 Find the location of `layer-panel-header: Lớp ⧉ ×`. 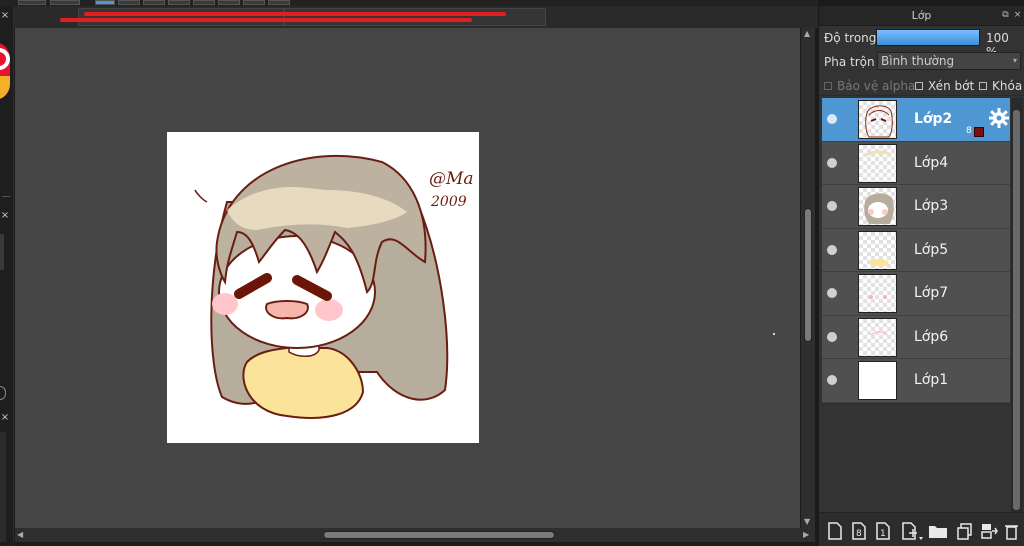

layer-panel-header: Lớp ⧉ × is located at coordinates (921, 16).